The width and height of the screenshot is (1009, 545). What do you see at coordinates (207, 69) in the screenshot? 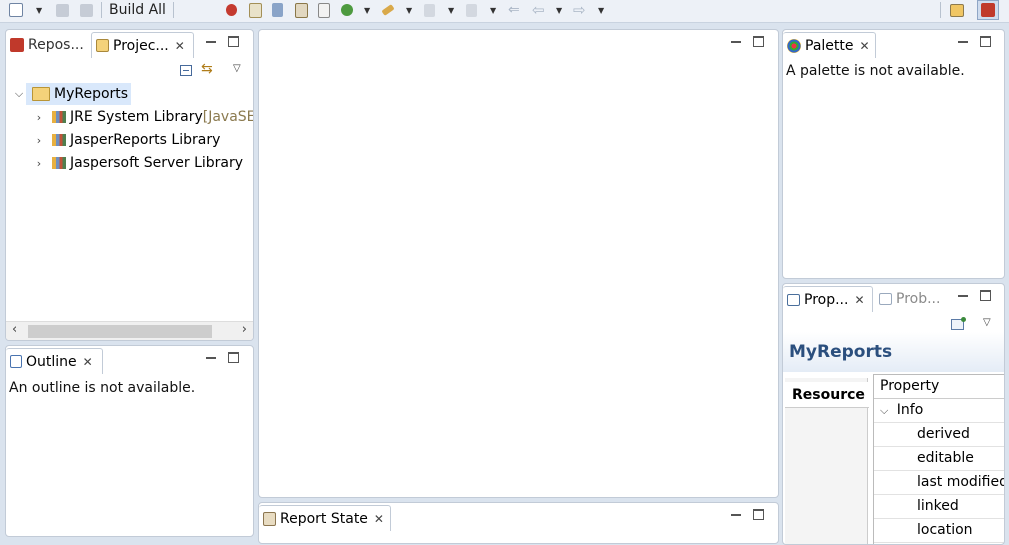
I see `link-with-editor-button: ⇆` at bounding box center [207, 69].